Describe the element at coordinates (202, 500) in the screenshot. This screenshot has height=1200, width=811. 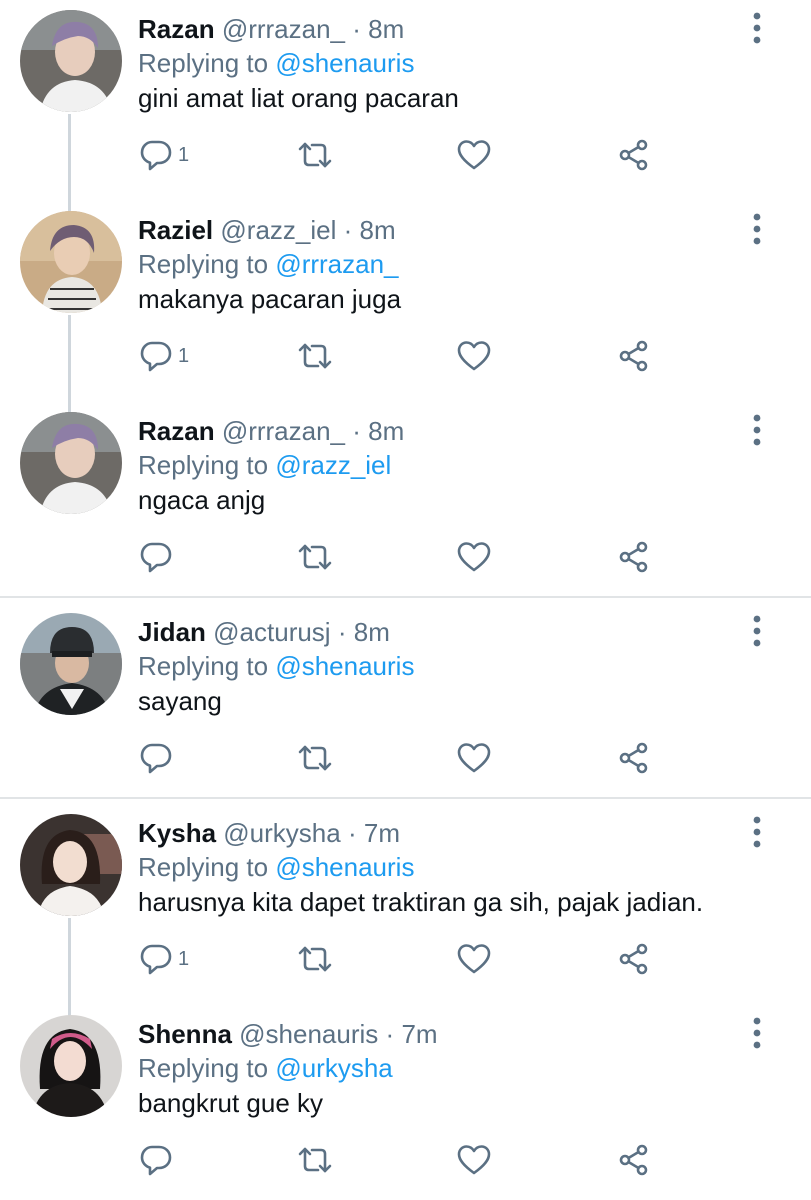
I see `tweet-text: ngaca anjg` at that location.